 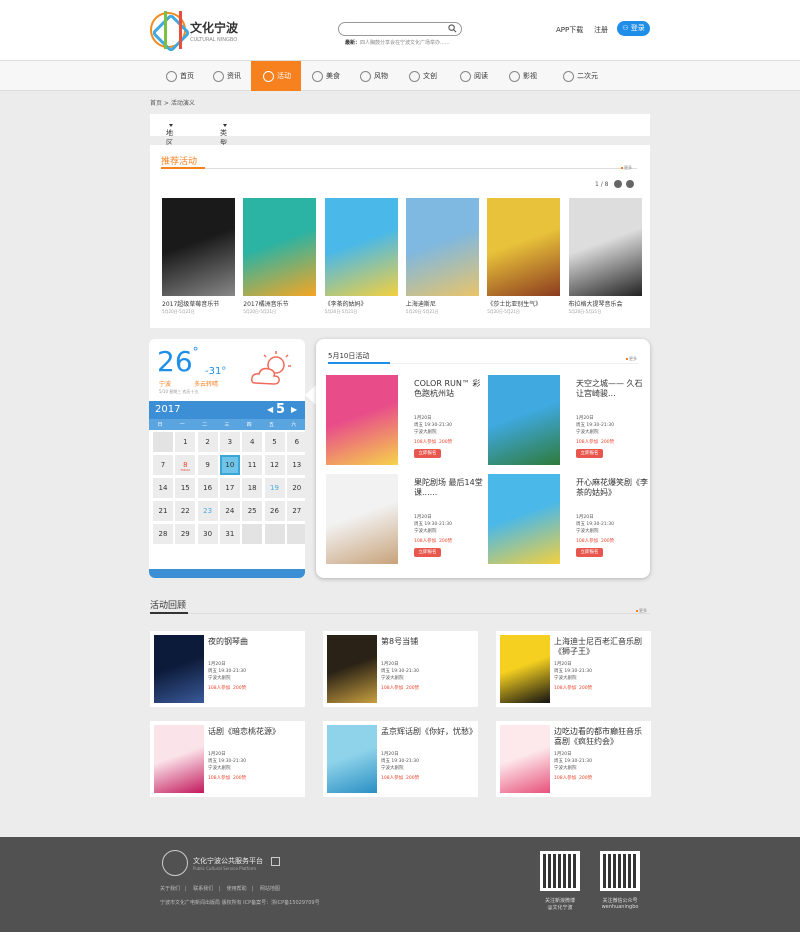 I want to click on search-input, so click(x=400, y=29).